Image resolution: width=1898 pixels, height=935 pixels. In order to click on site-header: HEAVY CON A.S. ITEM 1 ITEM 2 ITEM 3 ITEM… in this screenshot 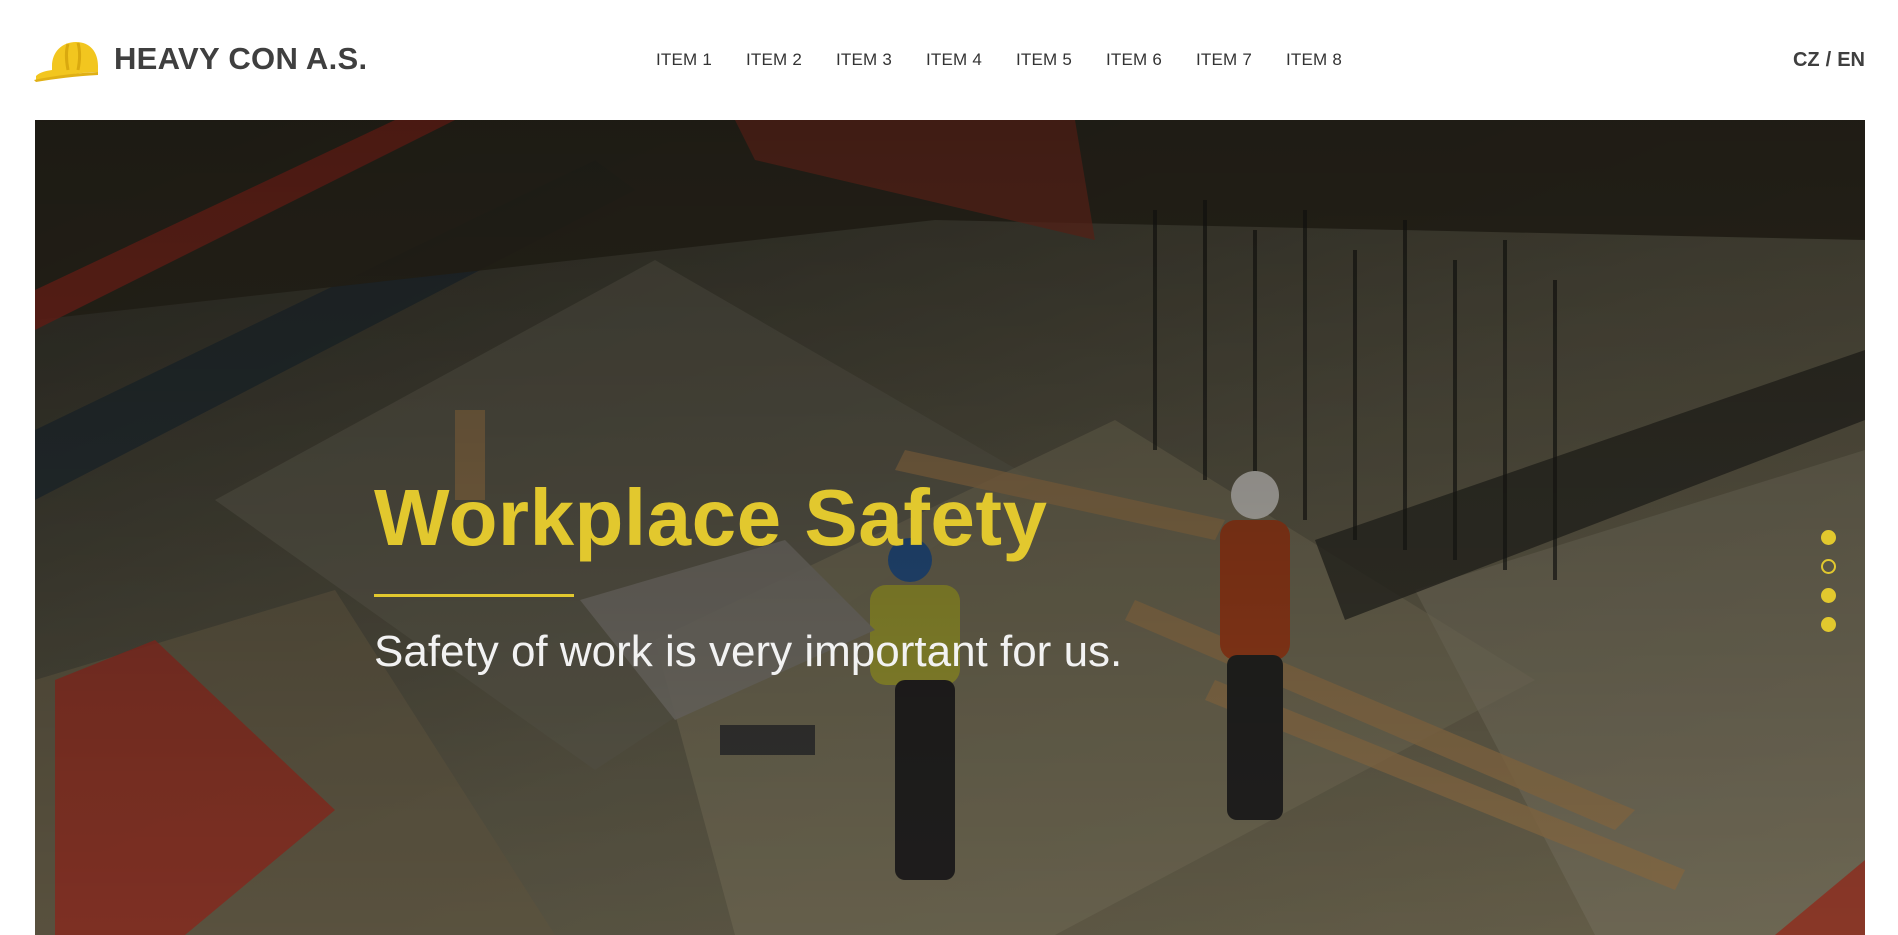, I will do `click(949, 60)`.